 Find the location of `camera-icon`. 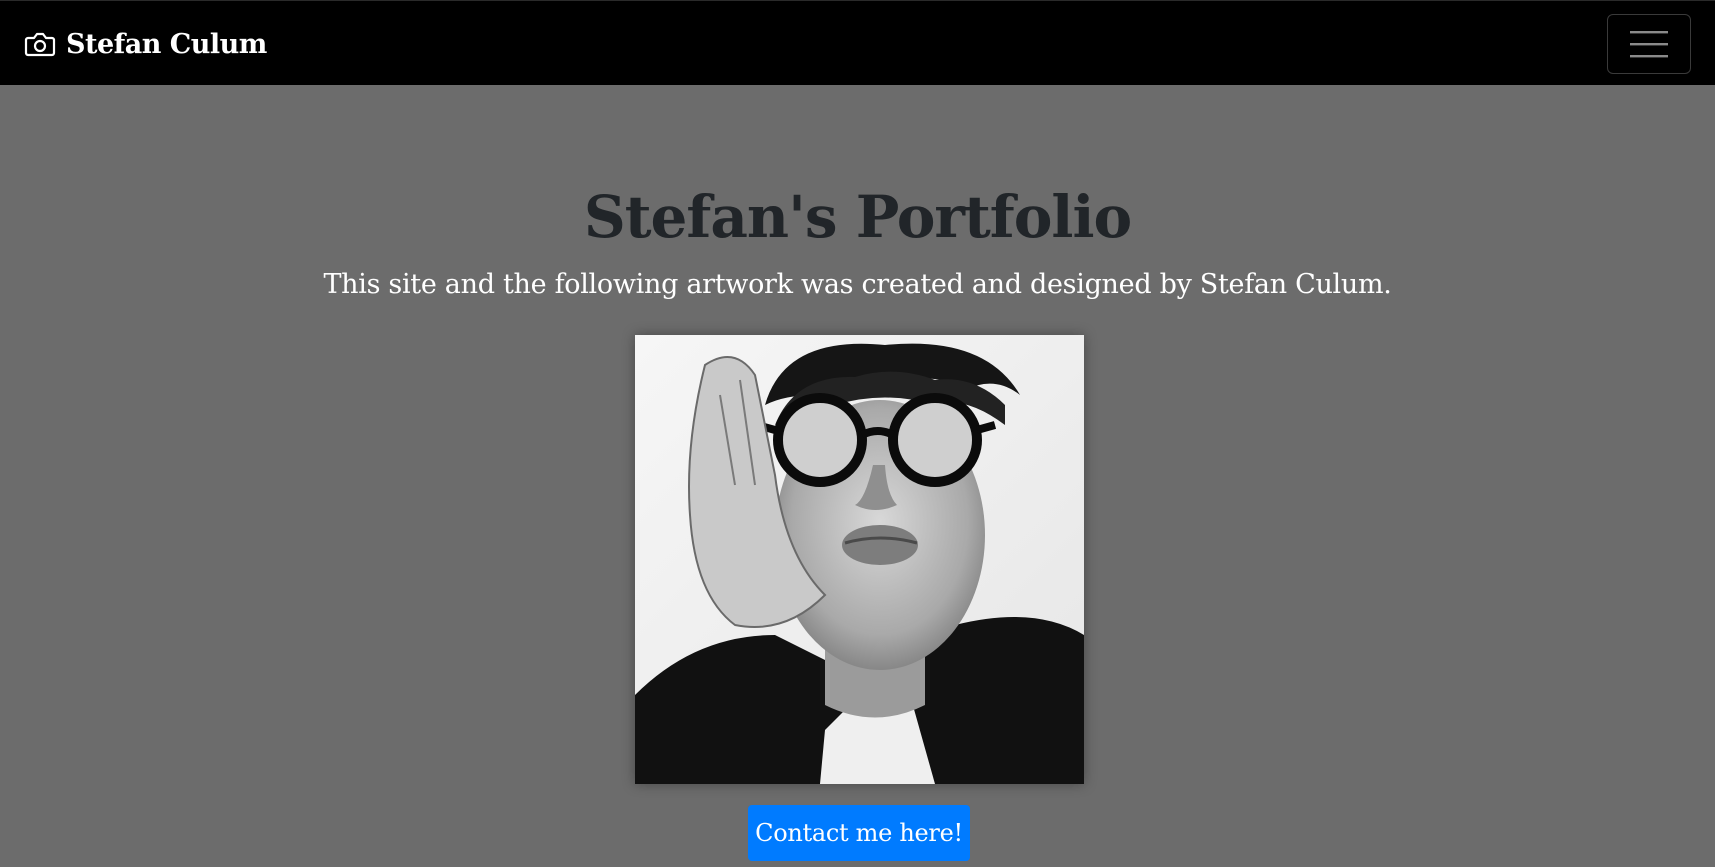

camera-icon is located at coordinates (40, 44).